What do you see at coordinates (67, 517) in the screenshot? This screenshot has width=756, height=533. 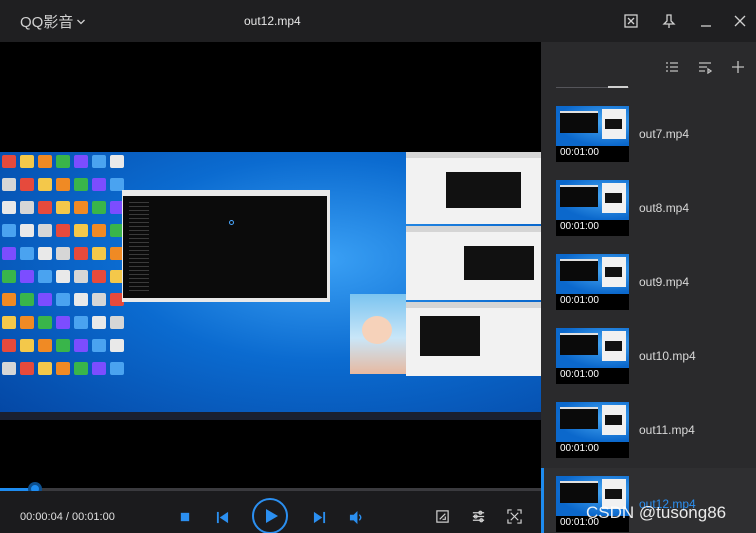 I see `time-display: 00:00:04 / 00:01:00` at bounding box center [67, 517].